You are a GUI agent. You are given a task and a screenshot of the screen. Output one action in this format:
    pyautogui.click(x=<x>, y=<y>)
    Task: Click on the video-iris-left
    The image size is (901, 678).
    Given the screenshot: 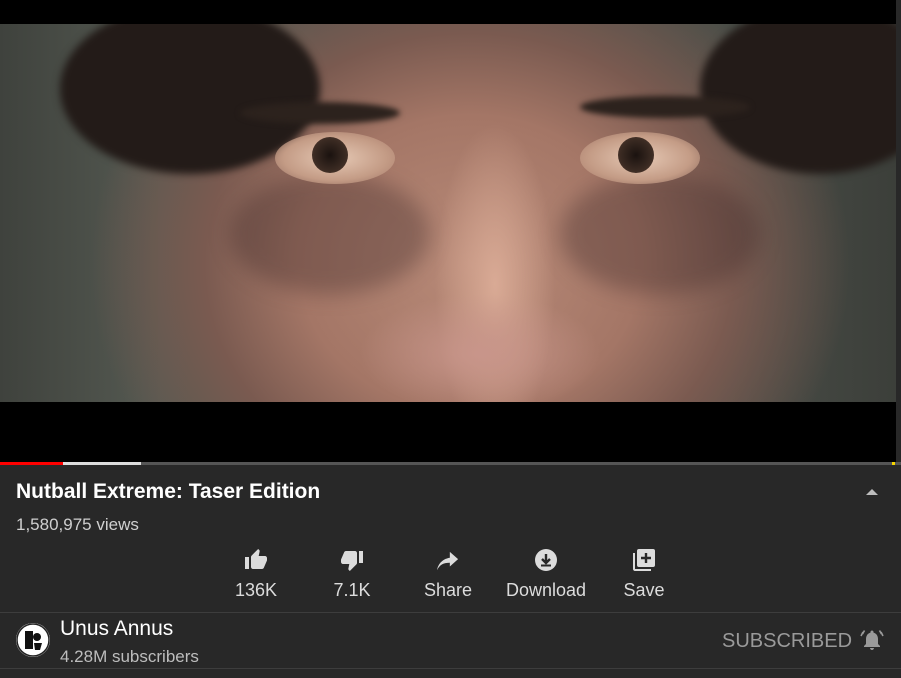 What is the action you would take?
    pyautogui.click(x=330, y=155)
    